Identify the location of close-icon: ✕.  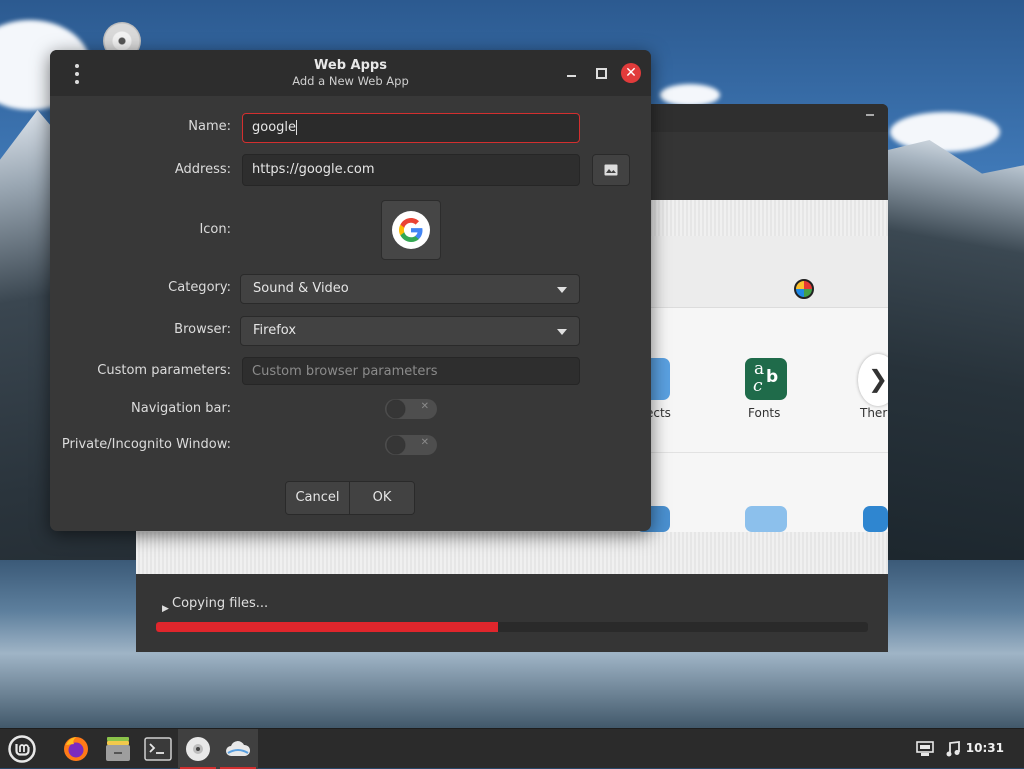
(631, 73).